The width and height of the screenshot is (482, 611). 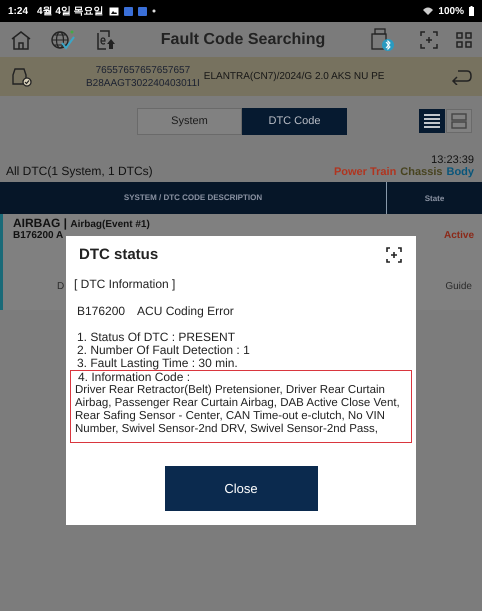 What do you see at coordinates (452, 160) in the screenshot?
I see `time-label: 13:23:39` at bounding box center [452, 160].